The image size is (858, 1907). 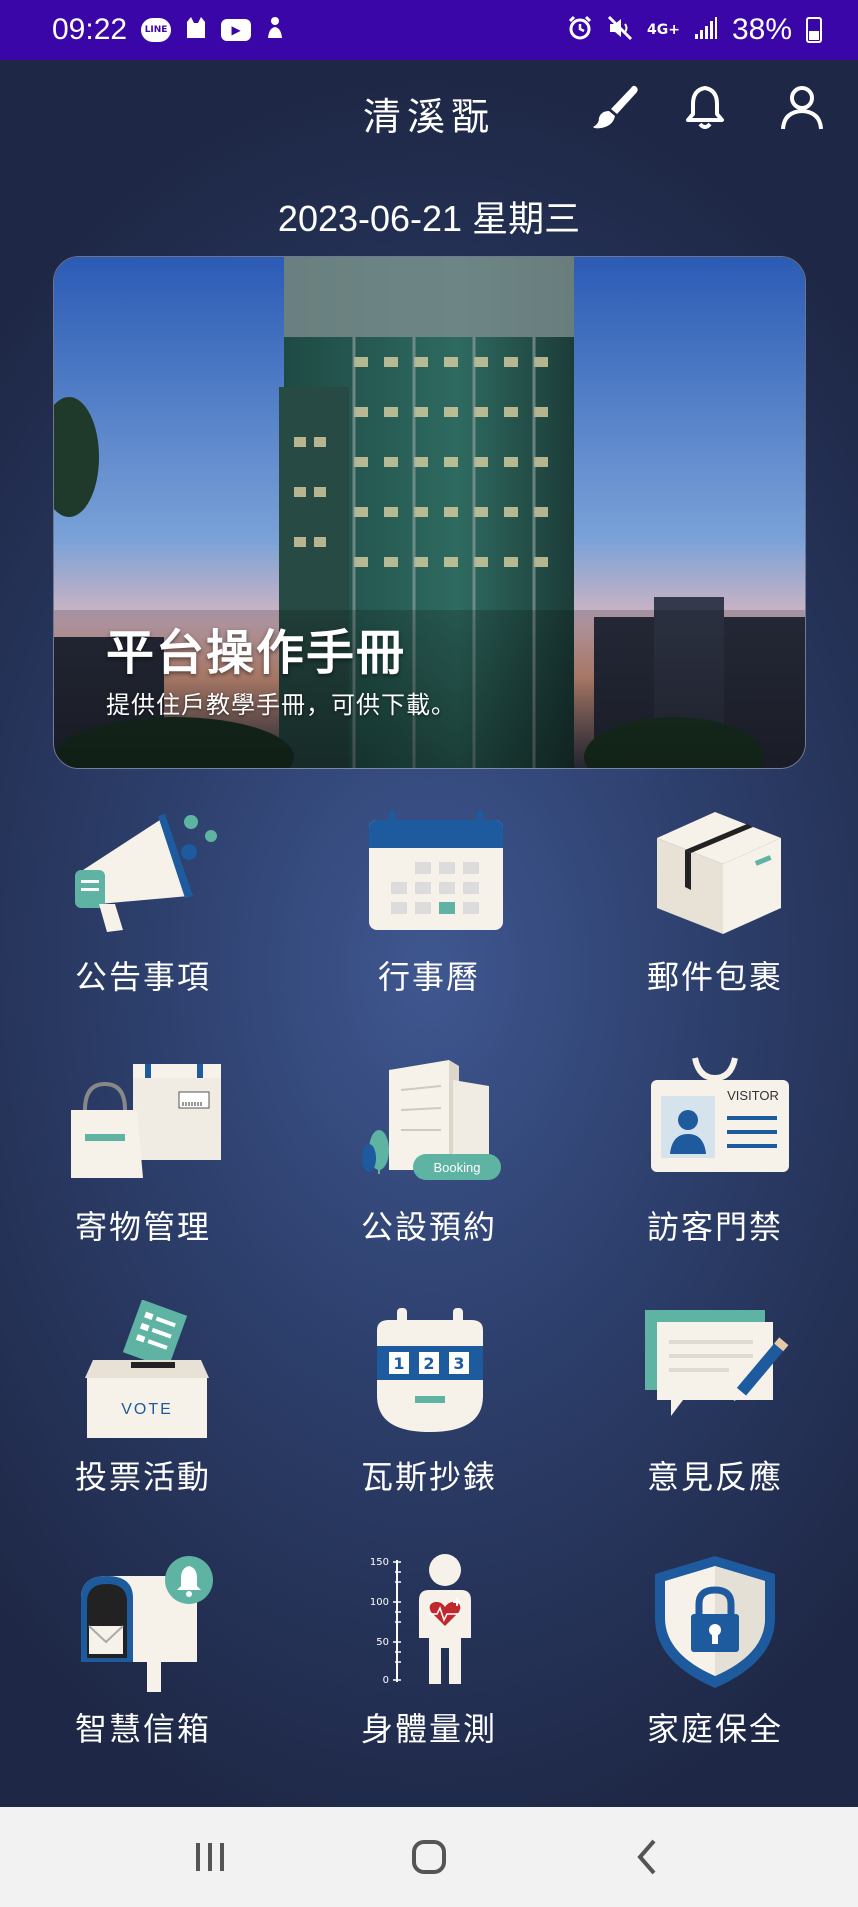 What do you see at coordinates (90, 29) in the screenshot?
I see `status-time: 09:22` at bounding box center [90, 29].